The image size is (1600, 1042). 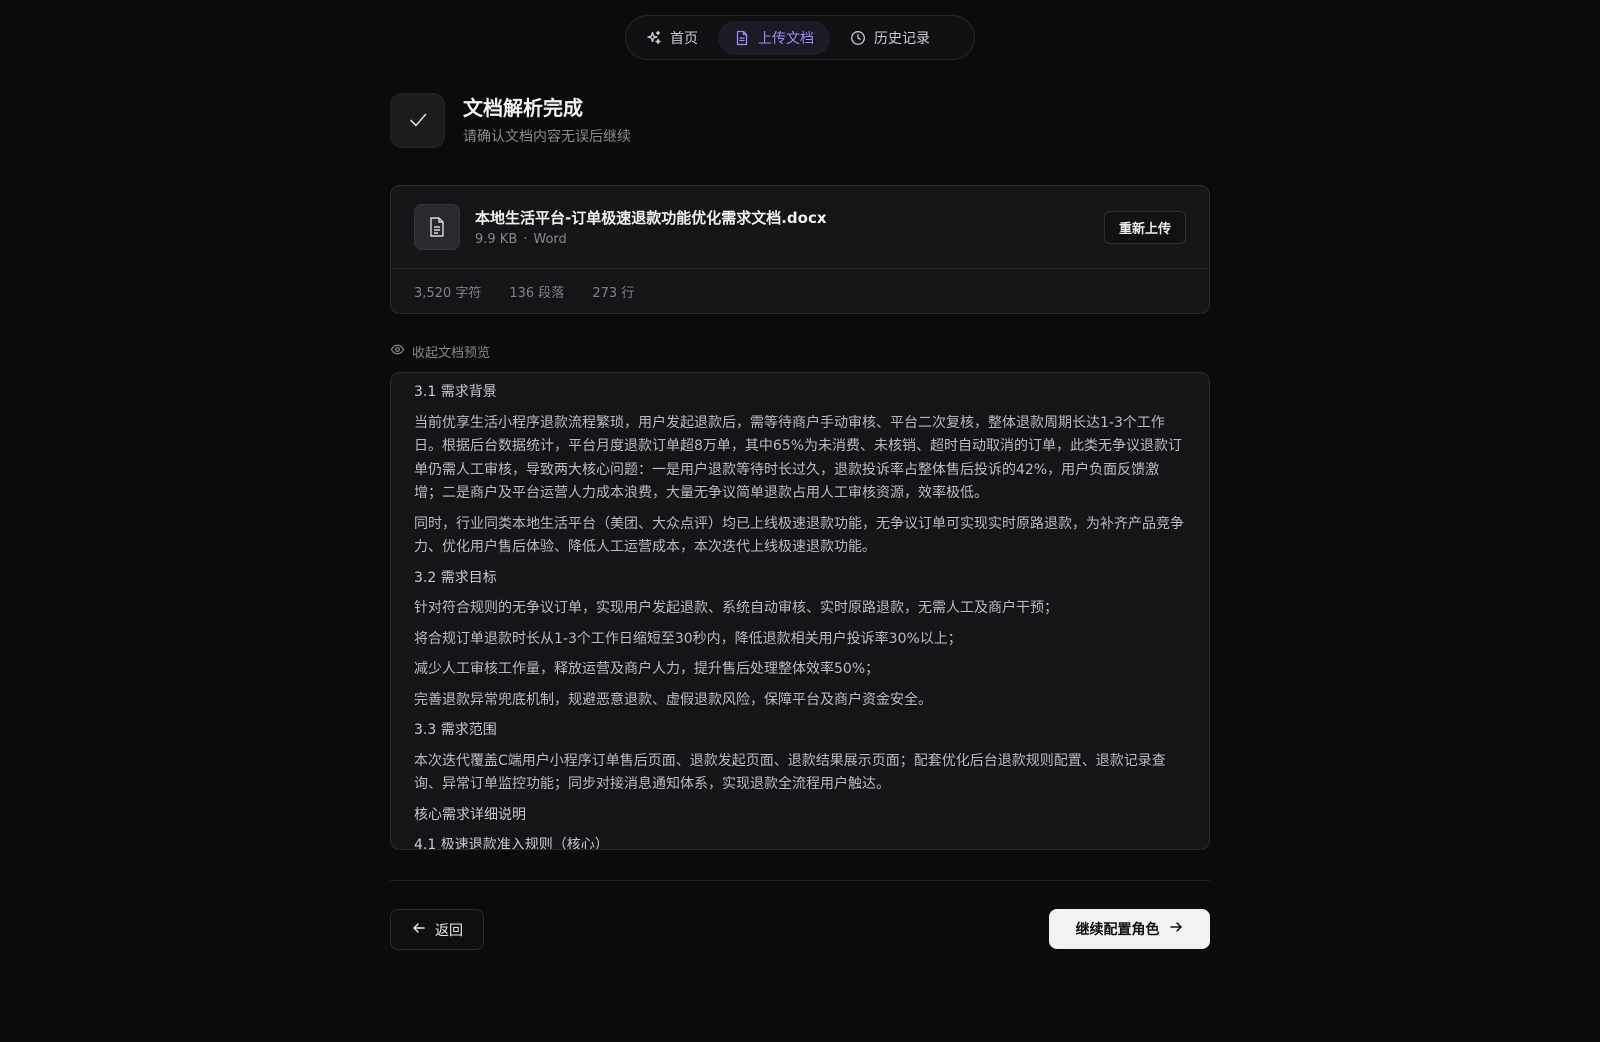 I want to click on footer-divider, so click(x=800, y=880).